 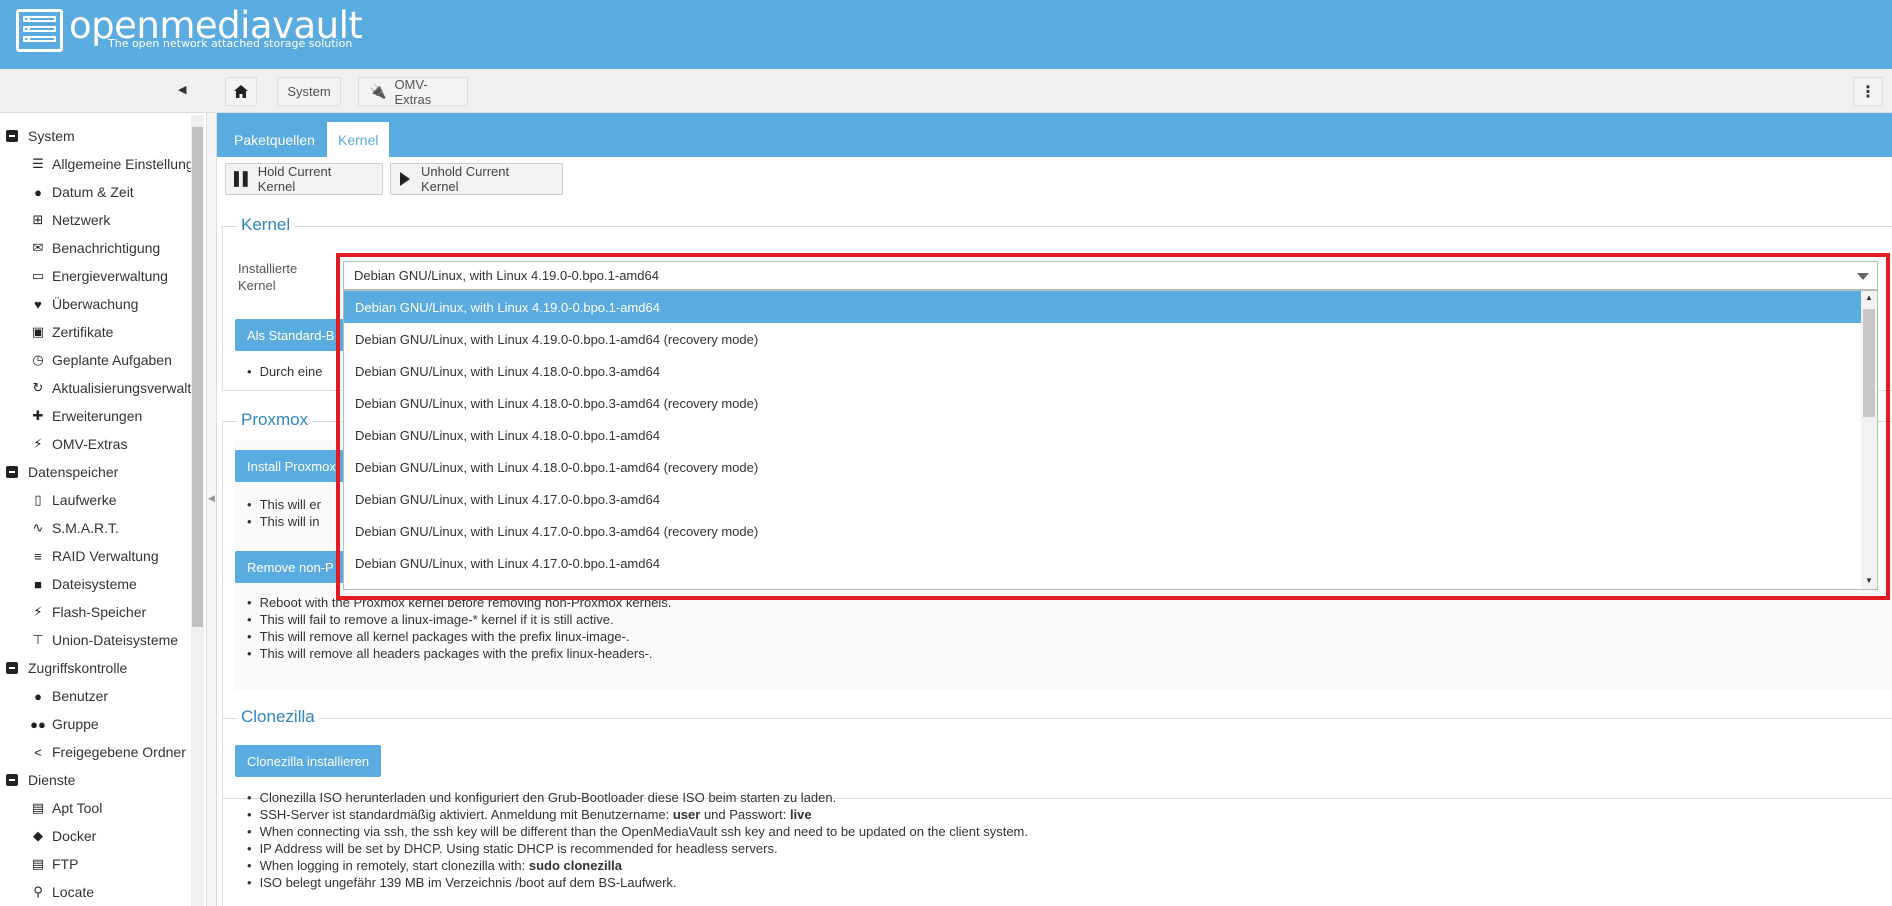 What do you see at coordinates (290, 466) in the screenshot?
I see `install-proxmox-button: Install Proxmox` at bounding box center [290, 466].